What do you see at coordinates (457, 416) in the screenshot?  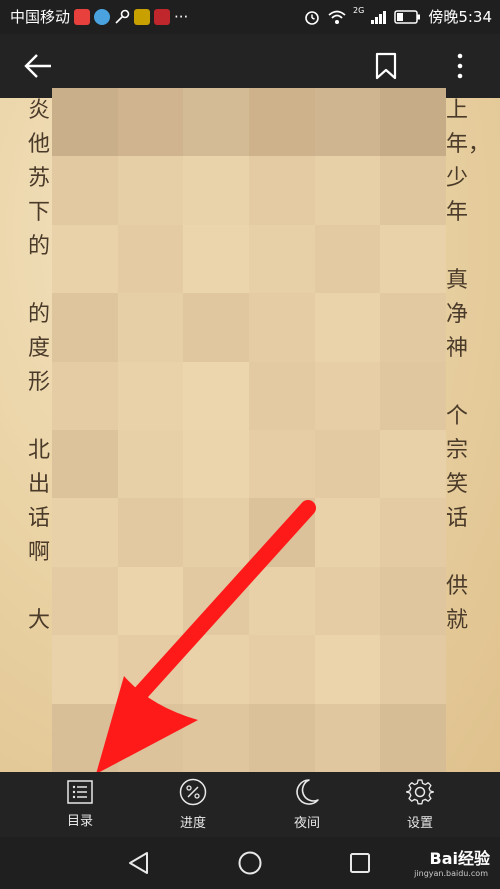 I see `text-char: 个` at bounding box center [457, 416].